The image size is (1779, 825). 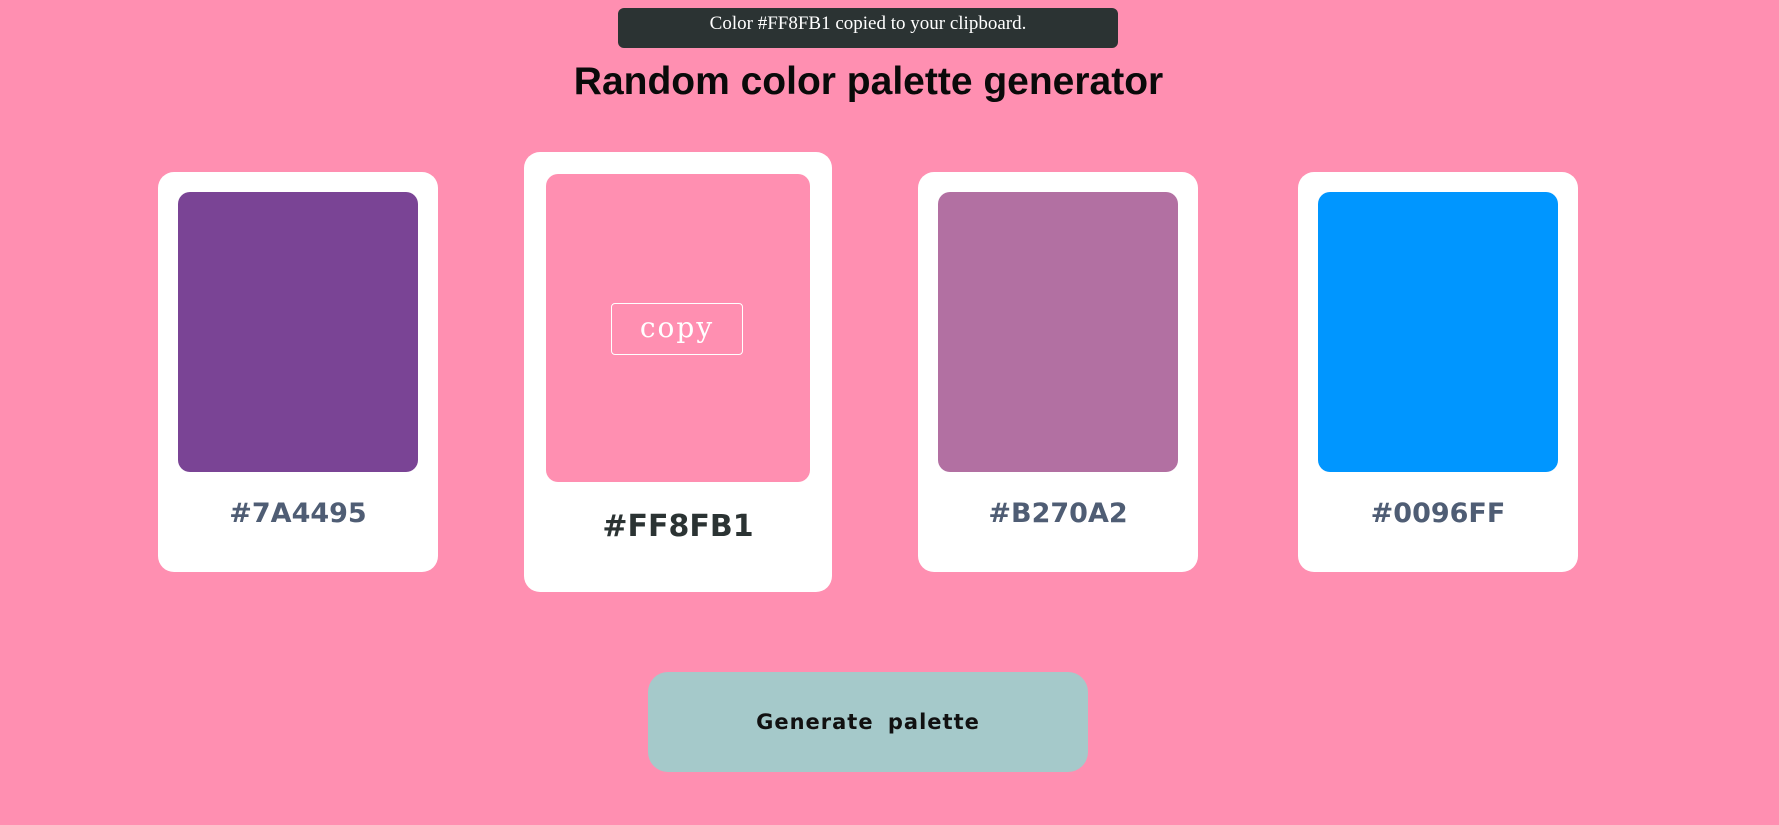 I want to click on color-card-hovered: copy #FF8FB1, so click(x=678, y=372).